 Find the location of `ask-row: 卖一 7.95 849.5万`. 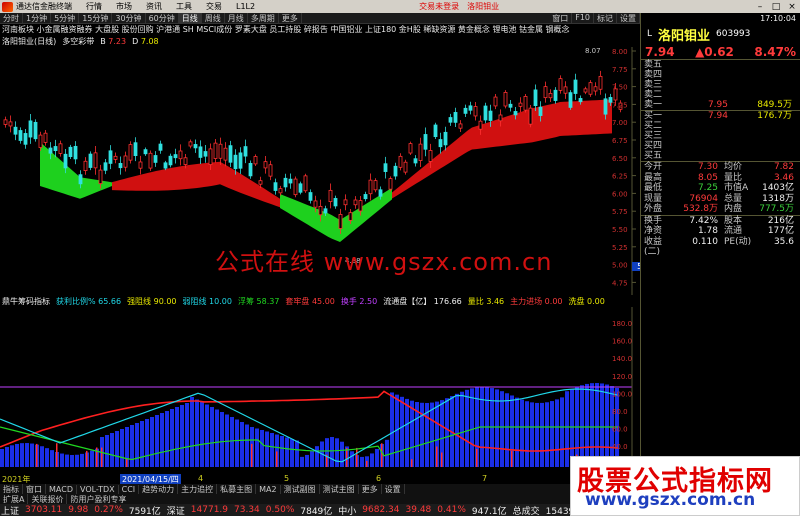

ask-row: 卖一 7.95 849.5万 is located at coordinates (720, 105).